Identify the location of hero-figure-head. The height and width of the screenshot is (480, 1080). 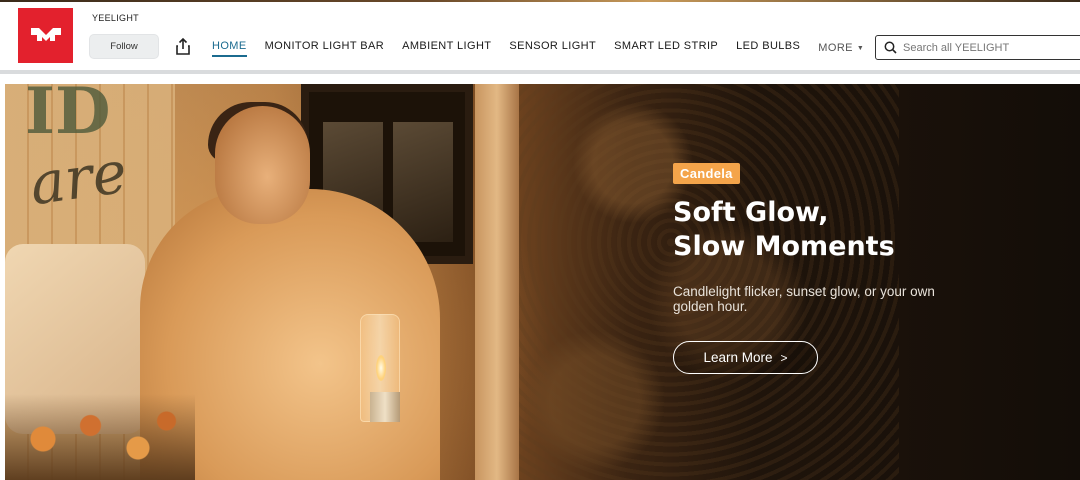
(262, 165).